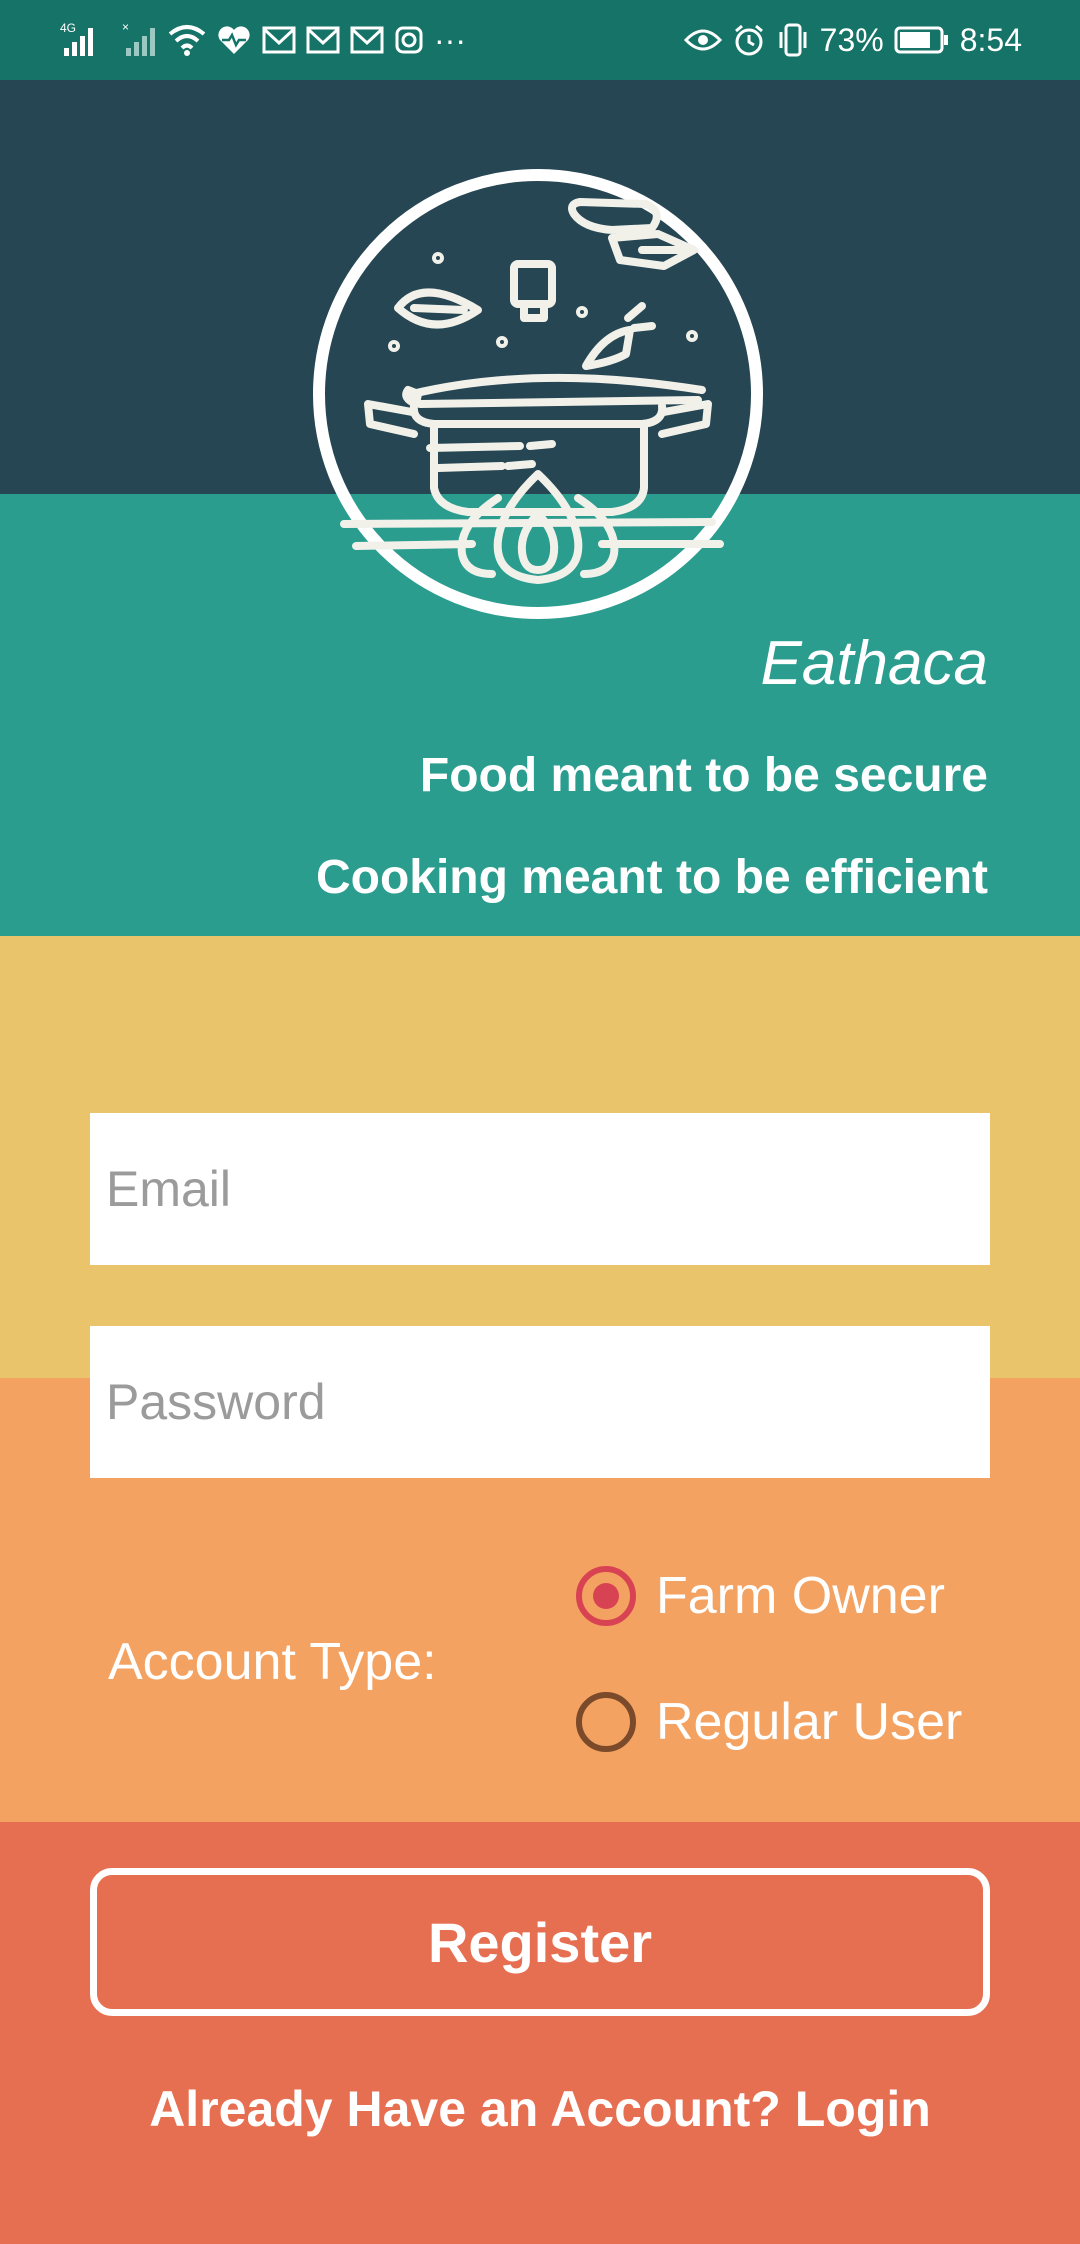  Describe the element at coordinates (793, 40) in the screenshot. I see `vibrate-icon` at that location.